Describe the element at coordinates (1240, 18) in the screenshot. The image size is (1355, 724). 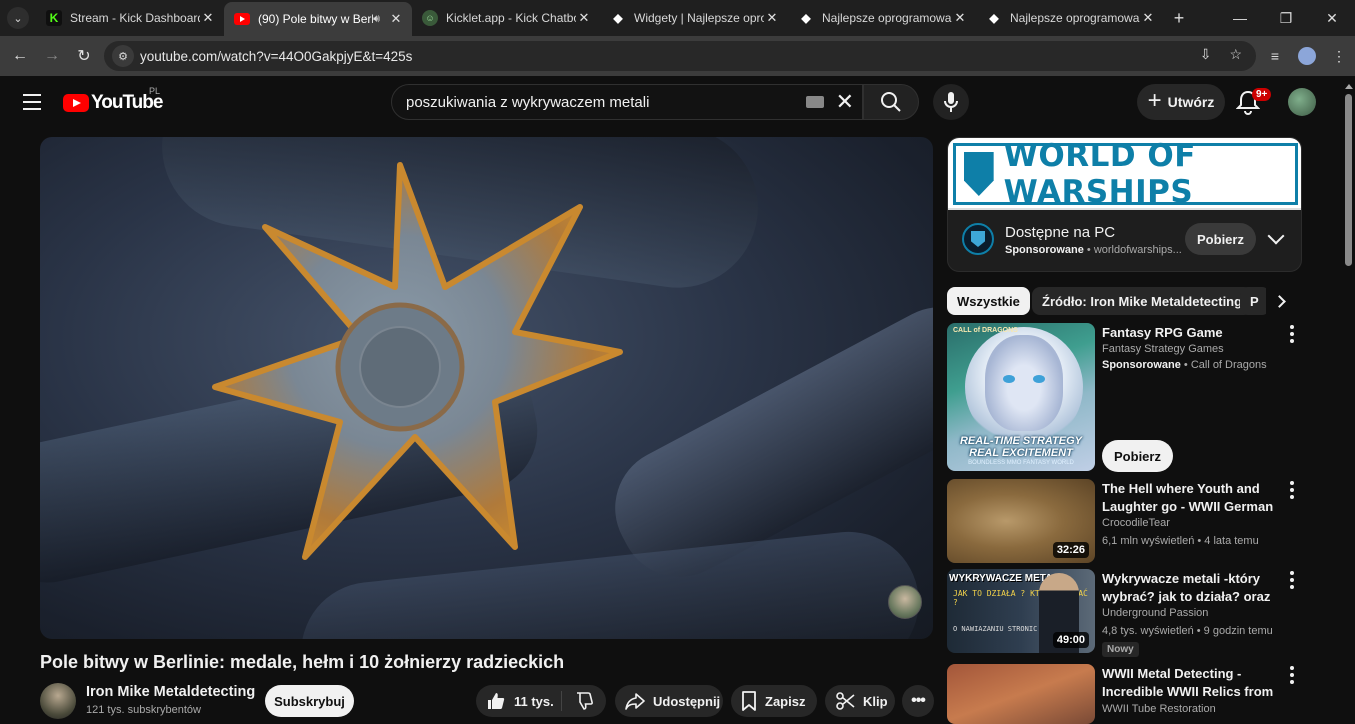
I see `minimize-icon: —` at that location.